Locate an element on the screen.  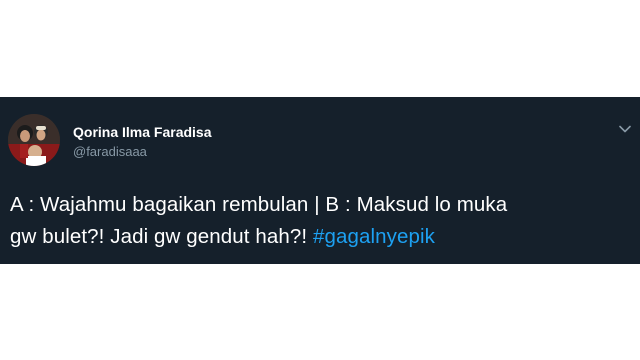
author-handle: @faradisaaa is located at coordinates (110, 151).